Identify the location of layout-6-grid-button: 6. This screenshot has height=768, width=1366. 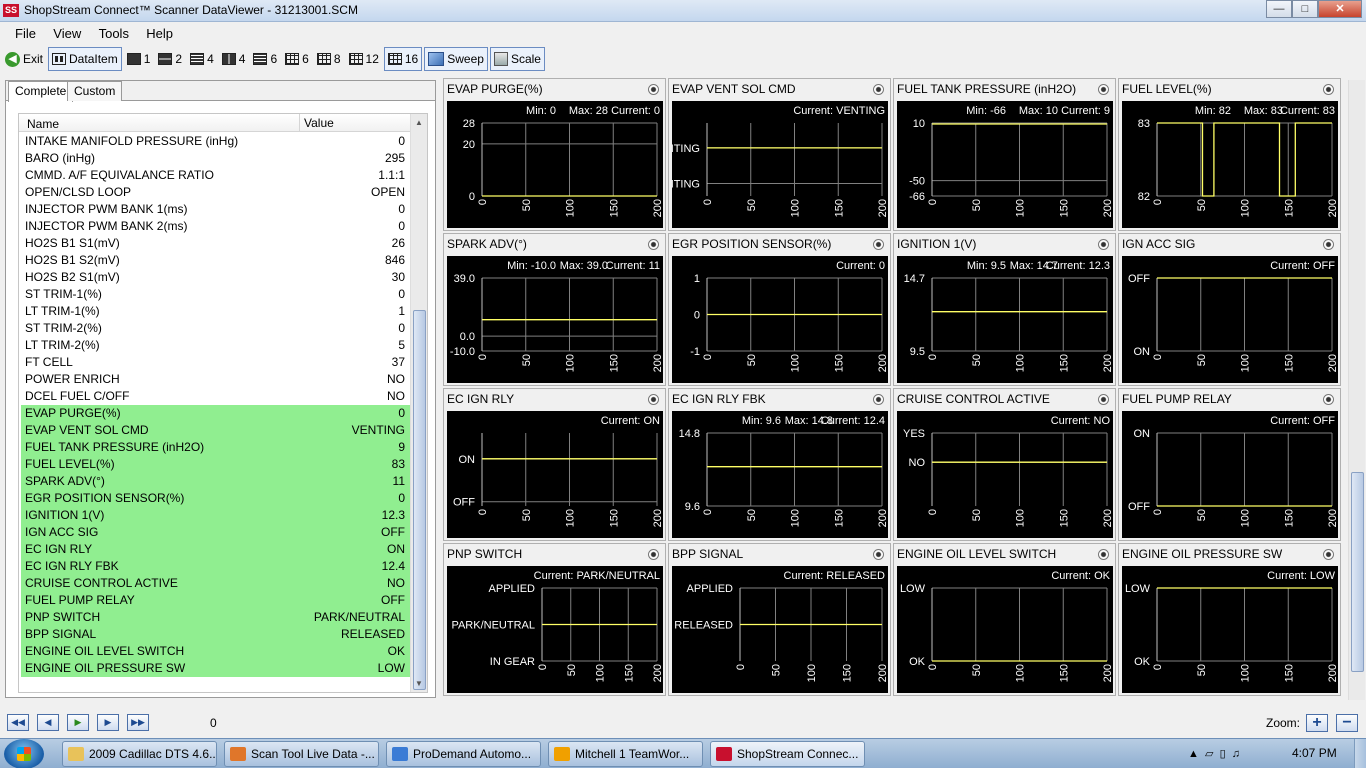
(297, 59).